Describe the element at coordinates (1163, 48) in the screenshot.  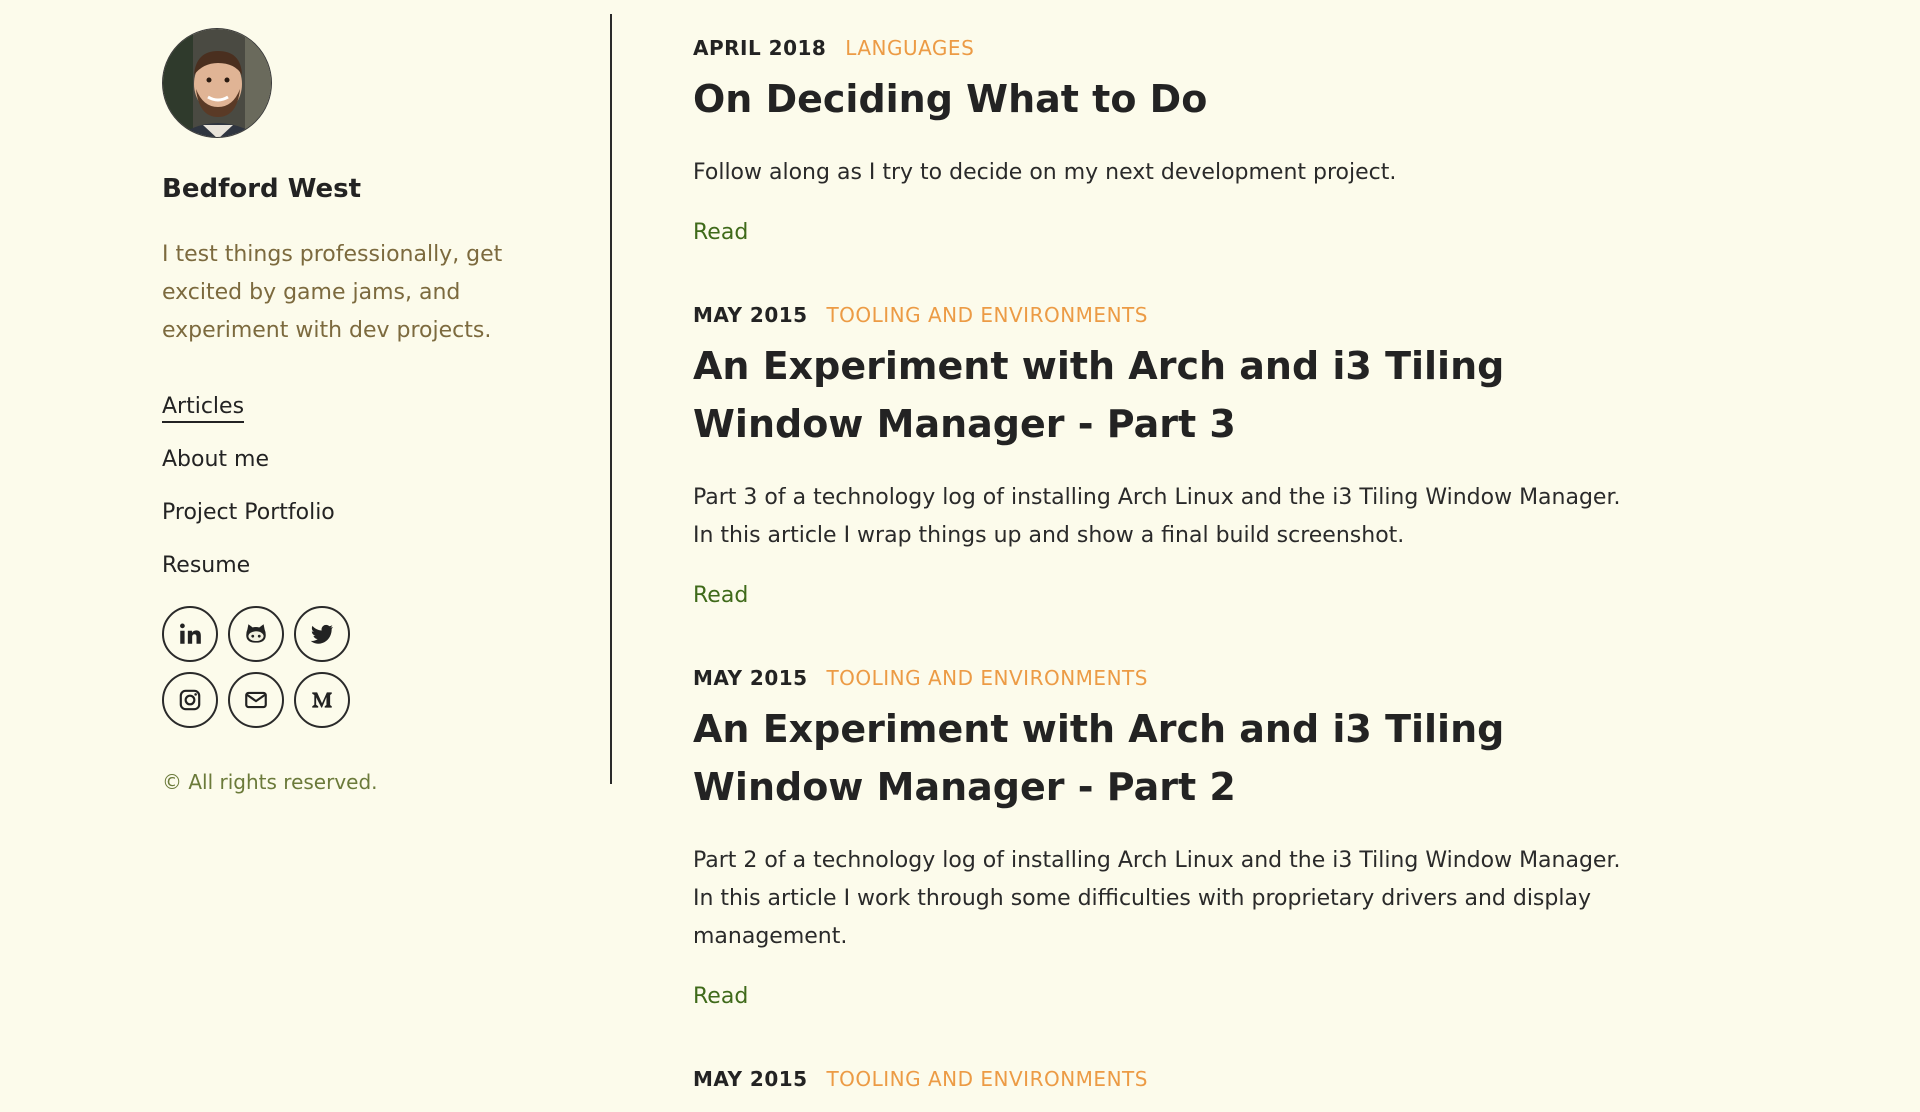
I see `article-meta: APRIL 2018 LANGUAGES` at that location.